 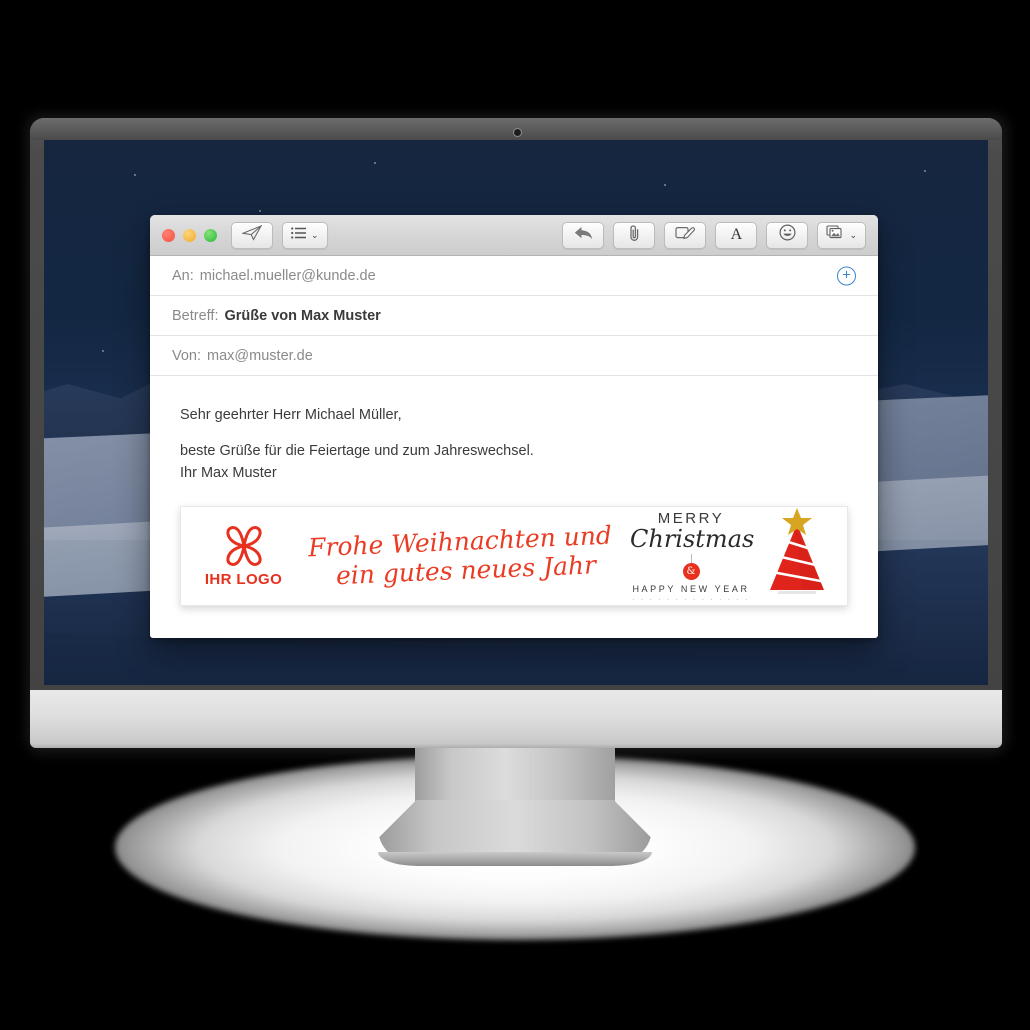 What do you see at coordinates (291, 415) in the screenshot?
I see `body-salutation: Sehr geehrter Herr Michael Müller,` at bounding box center [291, 415].